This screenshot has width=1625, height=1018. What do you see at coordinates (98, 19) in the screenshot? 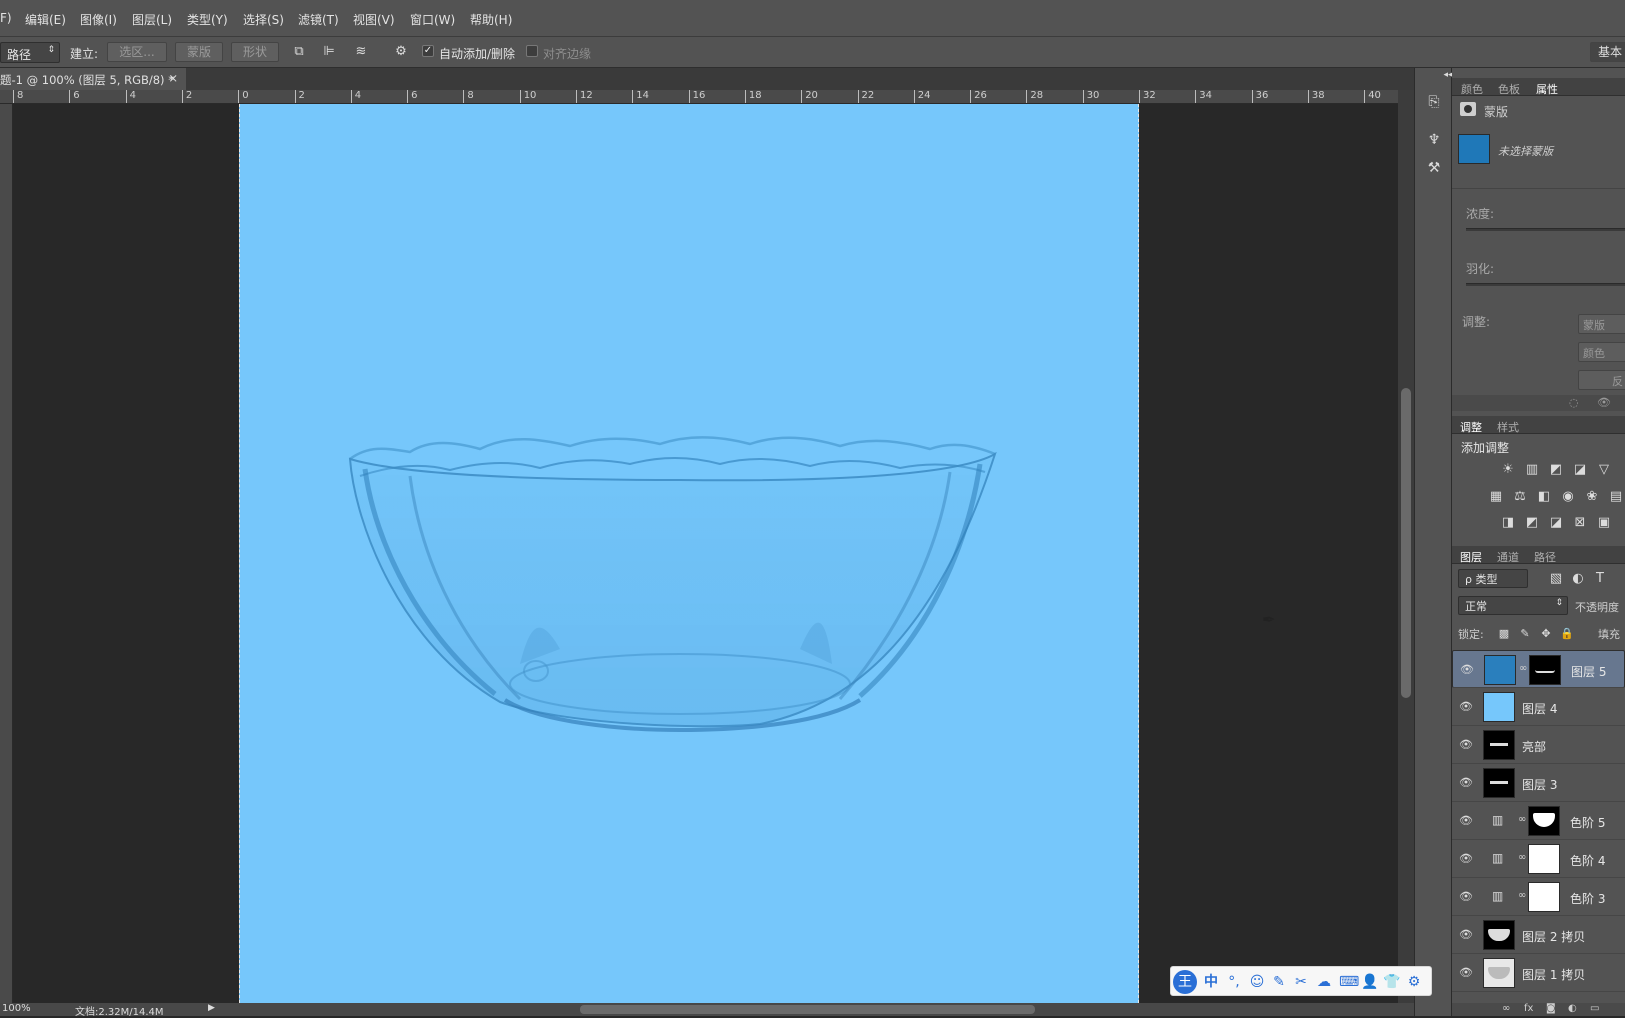
I see `menu-image: 图像(I)` at bounding box center [98, 19].